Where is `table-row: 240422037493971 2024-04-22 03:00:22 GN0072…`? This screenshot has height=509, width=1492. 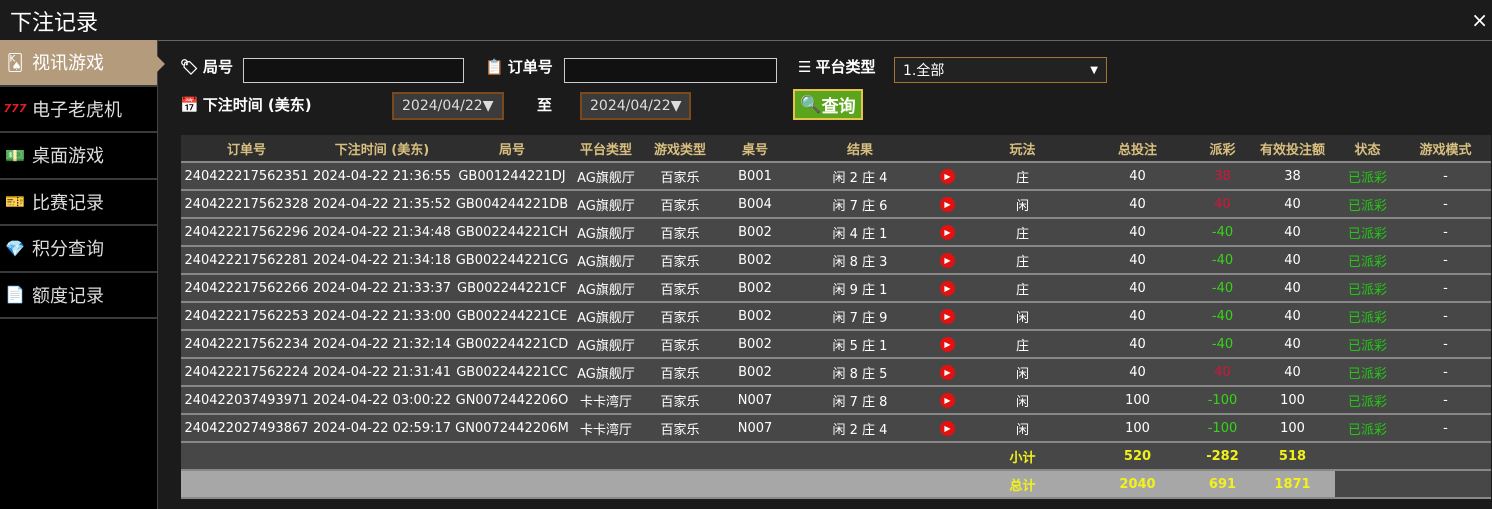 table-row: 240422037493971 2024-04-22 03:00:22 GN0072… is located at coordinates (836, 400).